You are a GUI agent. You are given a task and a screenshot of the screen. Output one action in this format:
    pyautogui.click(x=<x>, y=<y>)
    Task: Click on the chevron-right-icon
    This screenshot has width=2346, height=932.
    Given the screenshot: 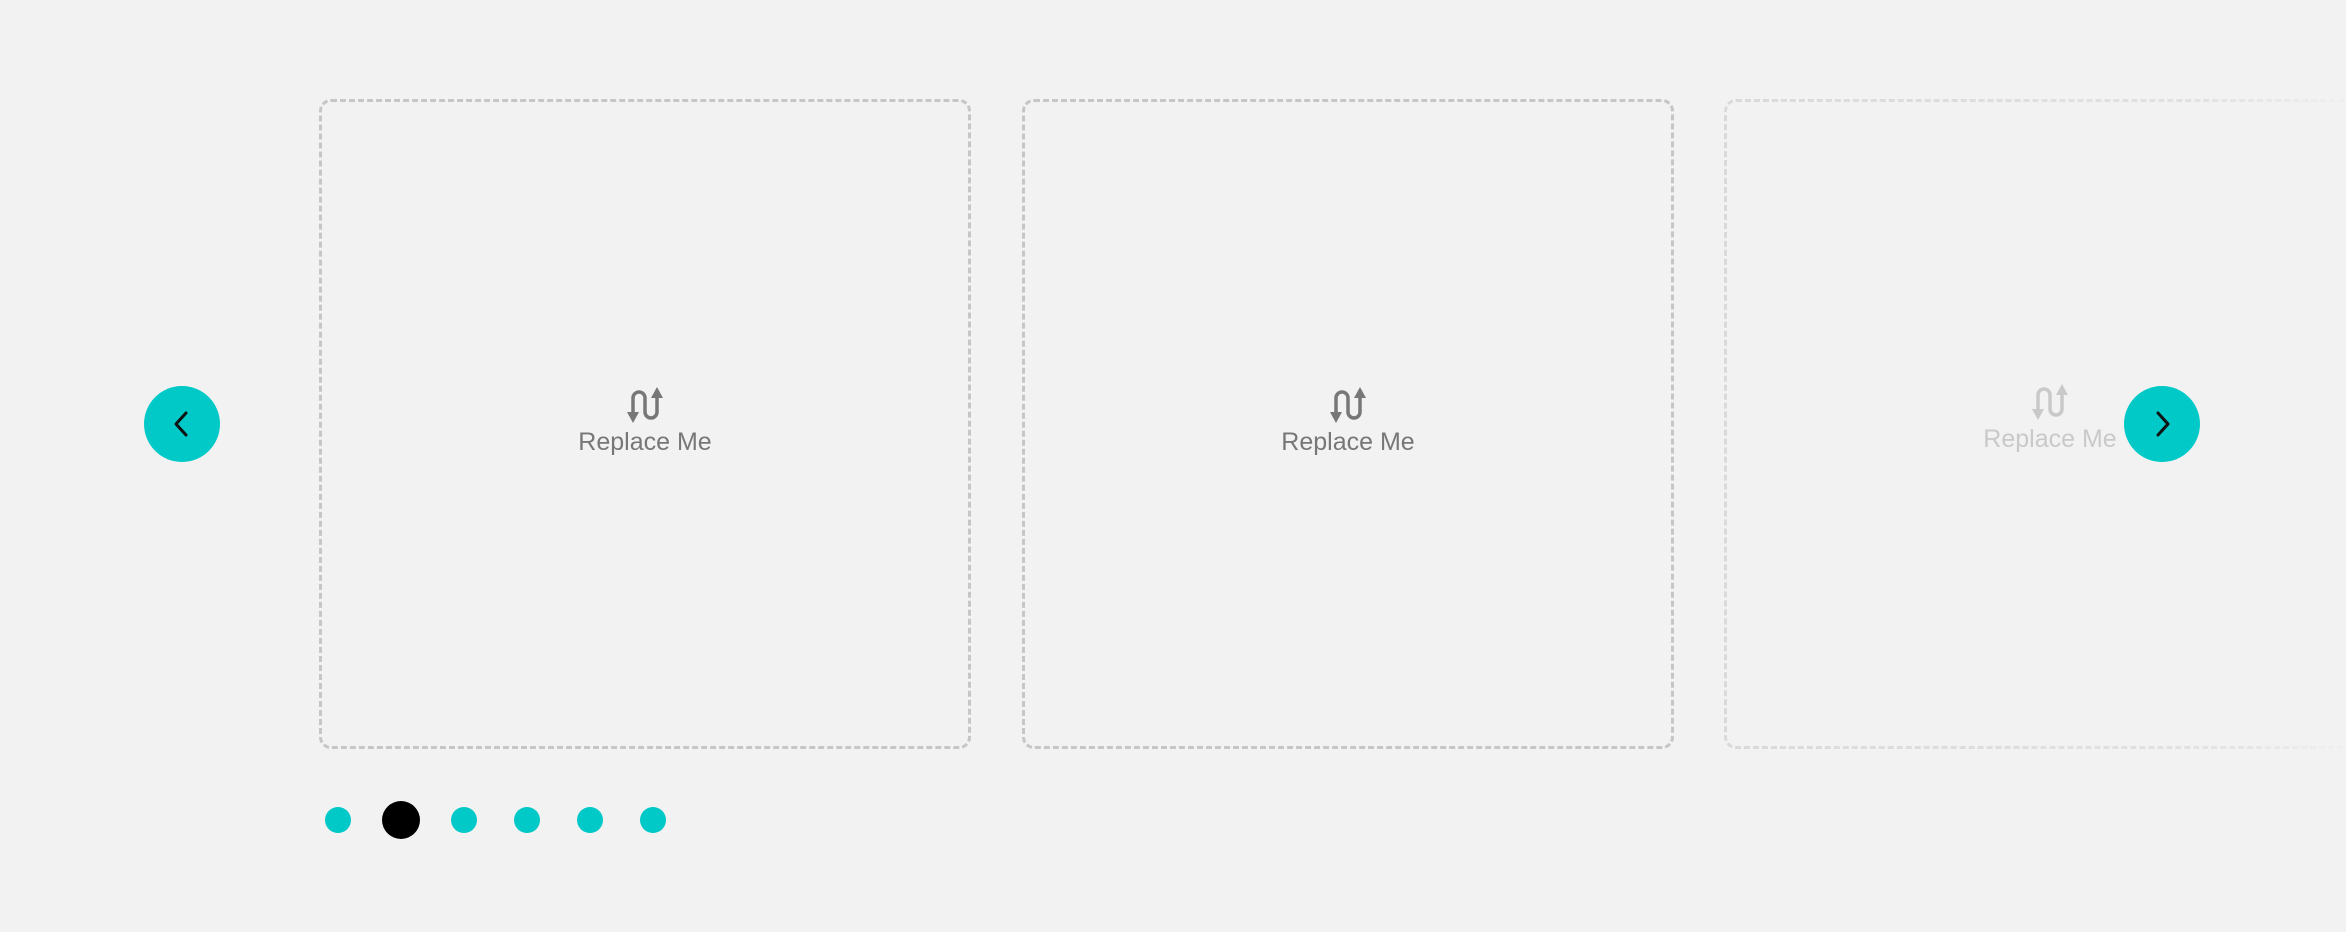 What is the action you would take?
    pyautogui.click(x=2163, y=424)
    